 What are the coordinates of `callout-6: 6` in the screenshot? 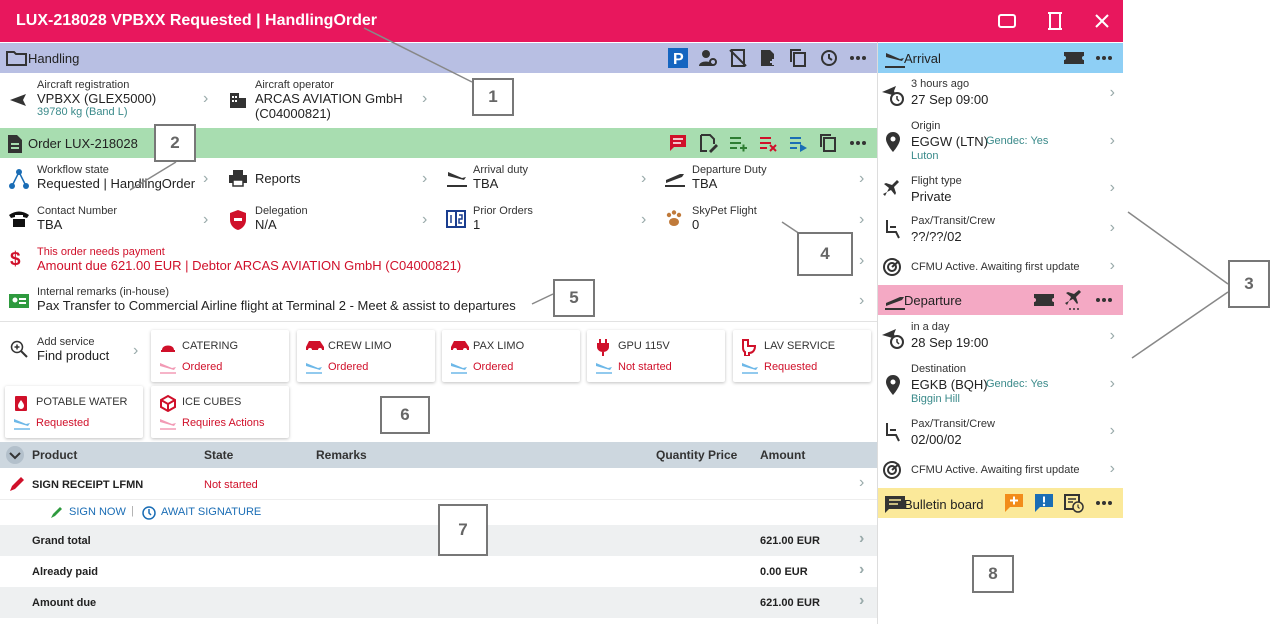 It's located at (405, 415).